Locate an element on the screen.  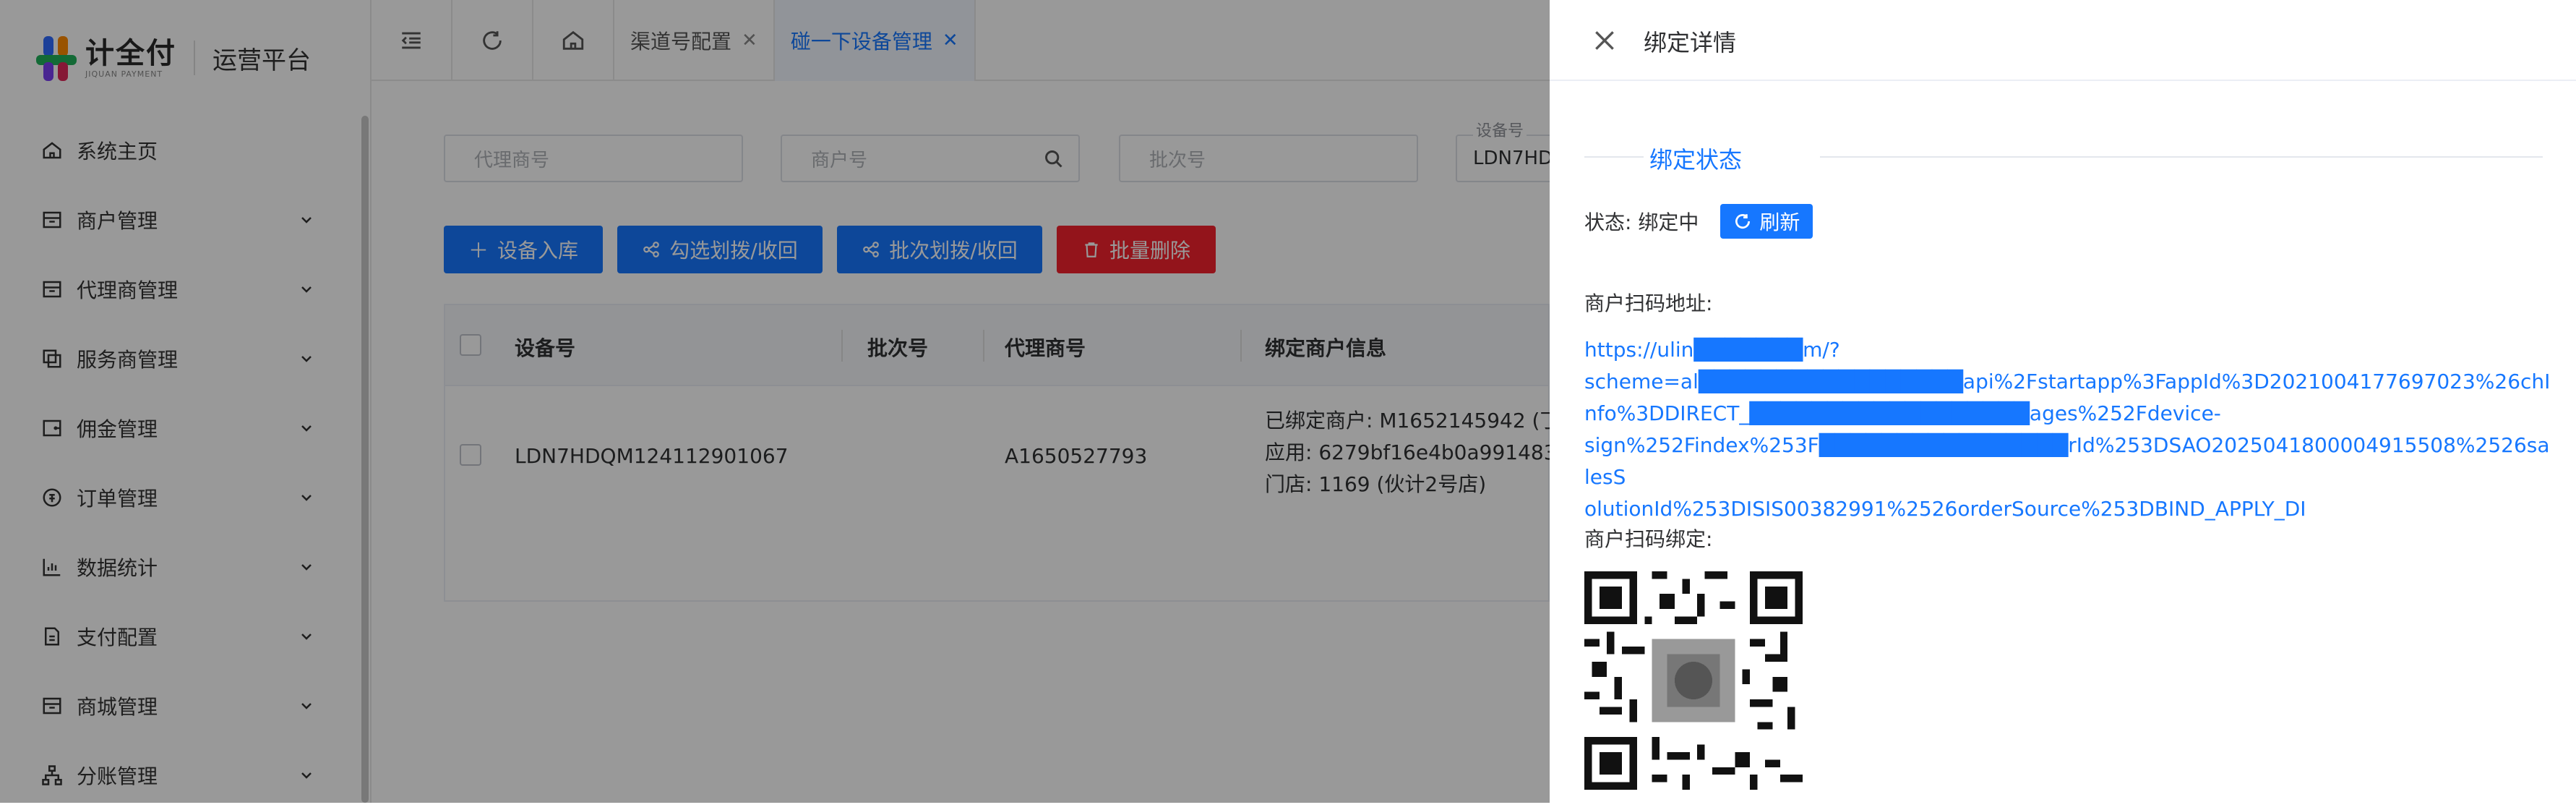
status-text: 状态: 绑定中 is located at coordinates (1642, 222).